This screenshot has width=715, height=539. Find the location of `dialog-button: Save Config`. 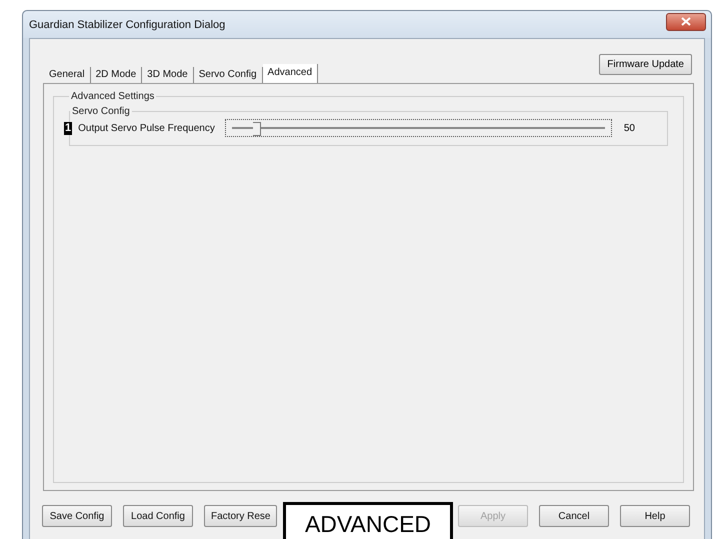

dialog-button: Save Config is located at coordinates (77, 516).